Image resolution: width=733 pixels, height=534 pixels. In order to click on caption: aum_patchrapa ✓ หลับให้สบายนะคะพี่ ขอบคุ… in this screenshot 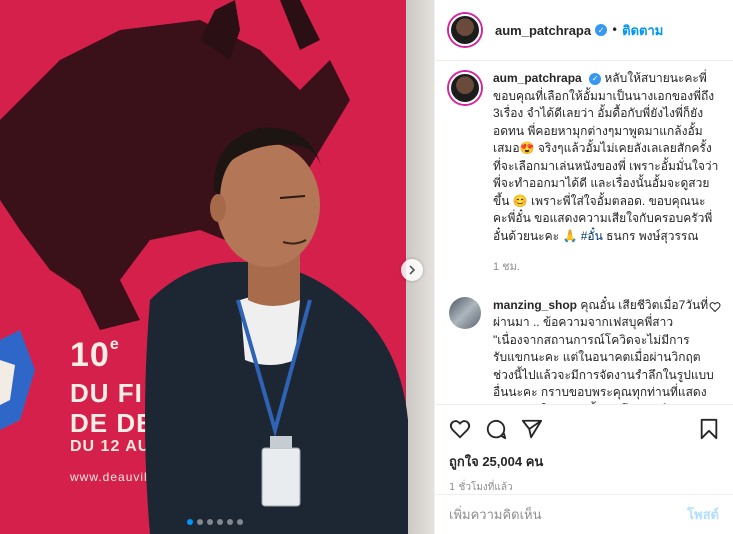, I will do `click(584, 173)`.